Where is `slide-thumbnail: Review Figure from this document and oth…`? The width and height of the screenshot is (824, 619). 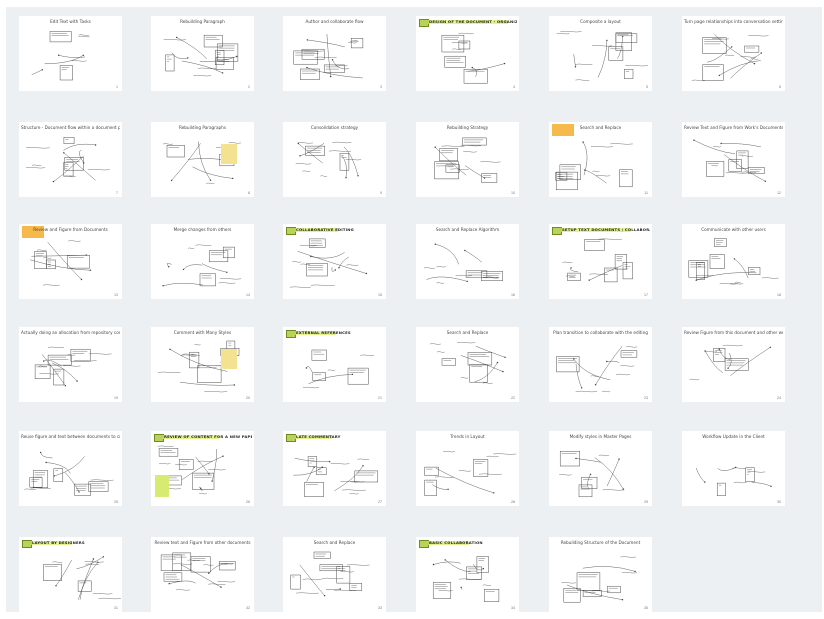 slide-thumbnail: Review Figure from this document and oth… is located at coordinates (733, 364).